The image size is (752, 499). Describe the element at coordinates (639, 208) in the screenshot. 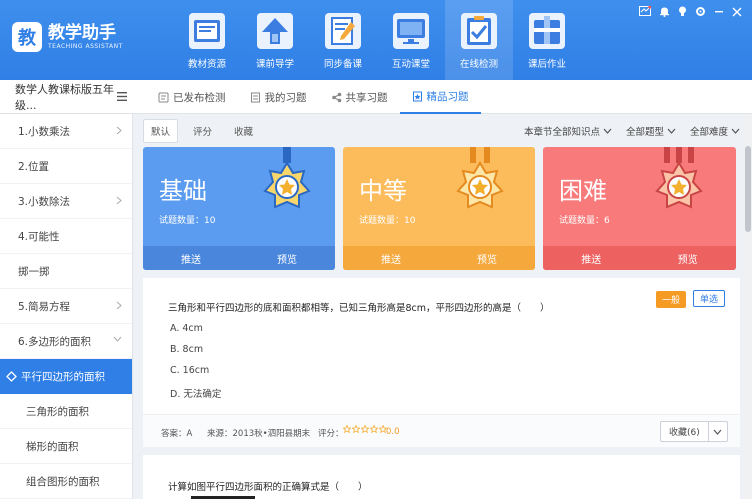

I see `difficulty-card-hard: 困难 试题数量：6 推送 预览` at that location.